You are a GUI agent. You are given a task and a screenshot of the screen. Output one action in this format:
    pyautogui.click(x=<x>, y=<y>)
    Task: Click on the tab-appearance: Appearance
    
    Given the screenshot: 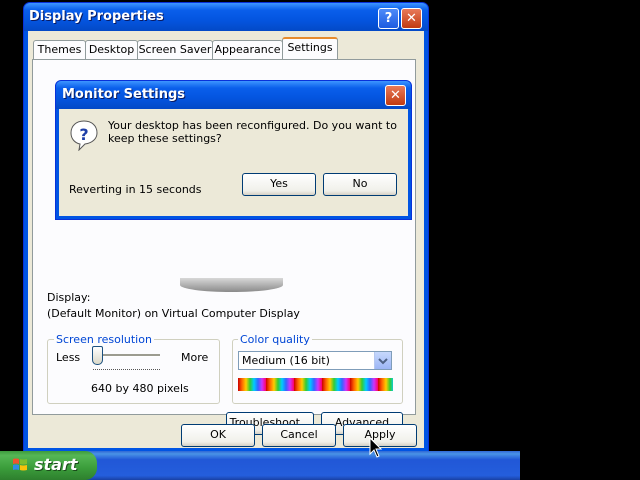 What is the action you would take?
    pyautogui.click(x=247, y=49)
    